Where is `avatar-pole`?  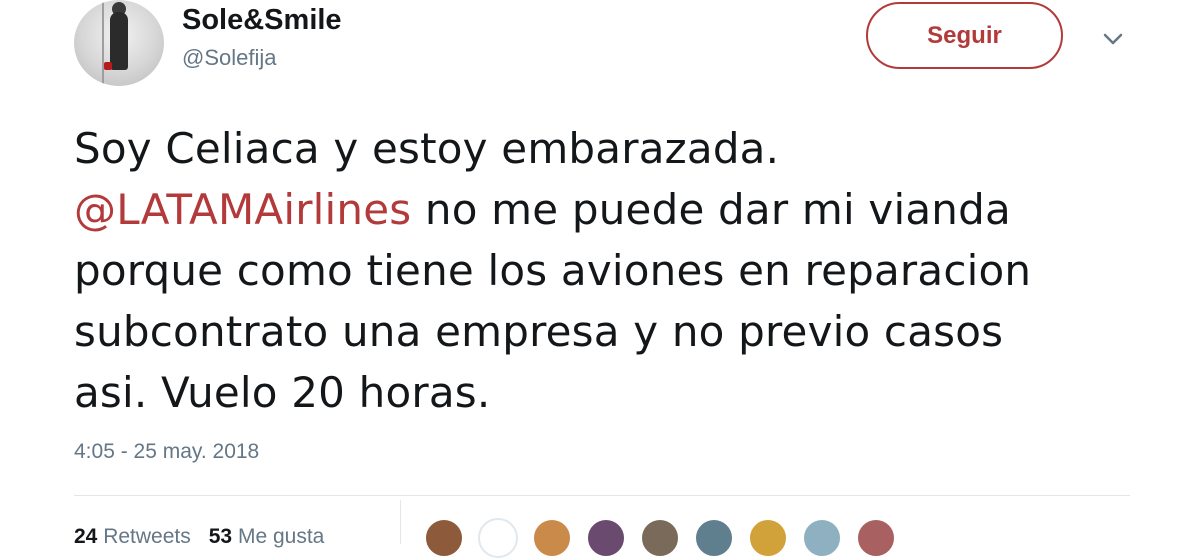
avatar-pole is located at coordinates (103, 43).